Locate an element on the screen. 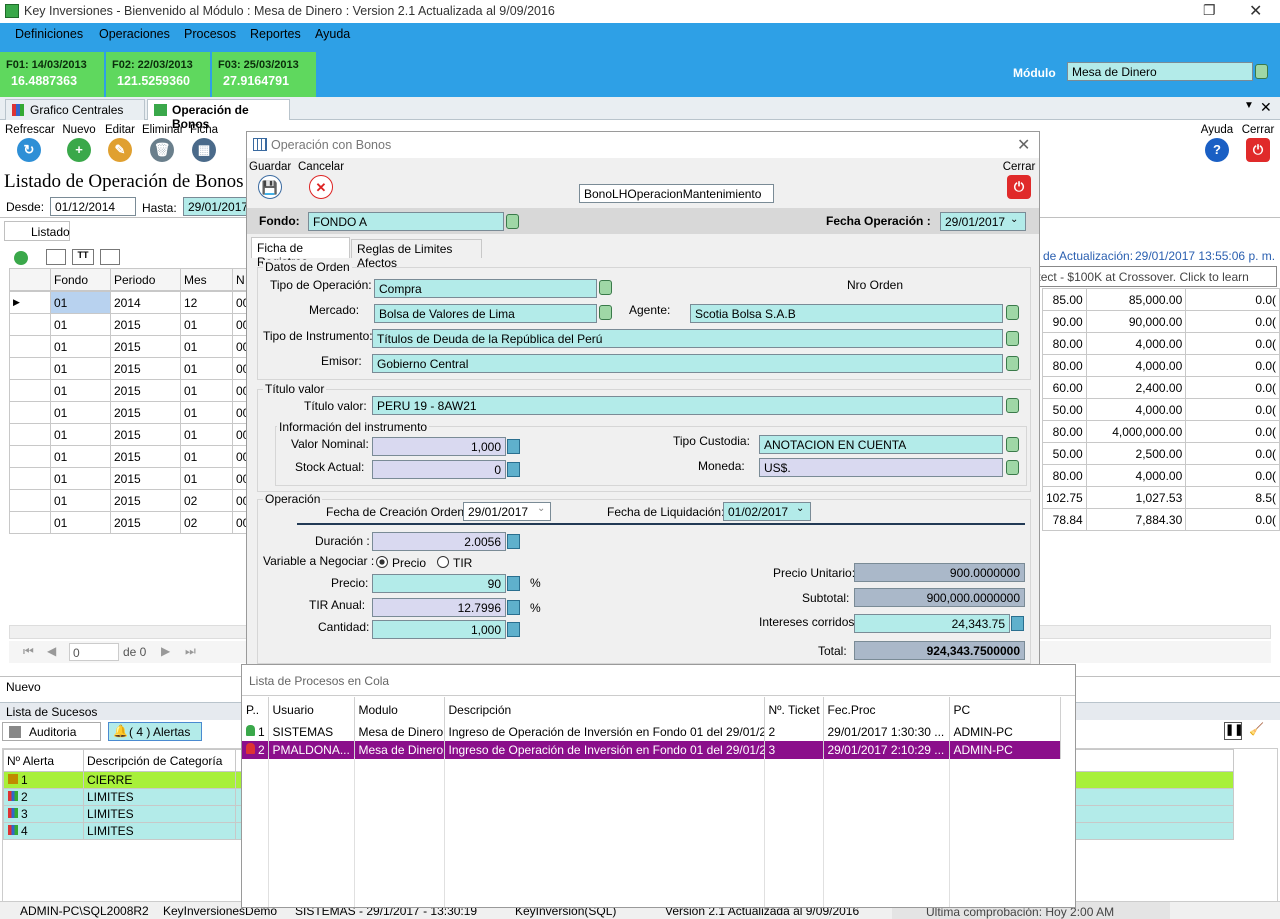 The width and height of the screenshot is (1280, 919). mercado-field: Bolsa de Valores de Lima is located at coordinates (485, 313).